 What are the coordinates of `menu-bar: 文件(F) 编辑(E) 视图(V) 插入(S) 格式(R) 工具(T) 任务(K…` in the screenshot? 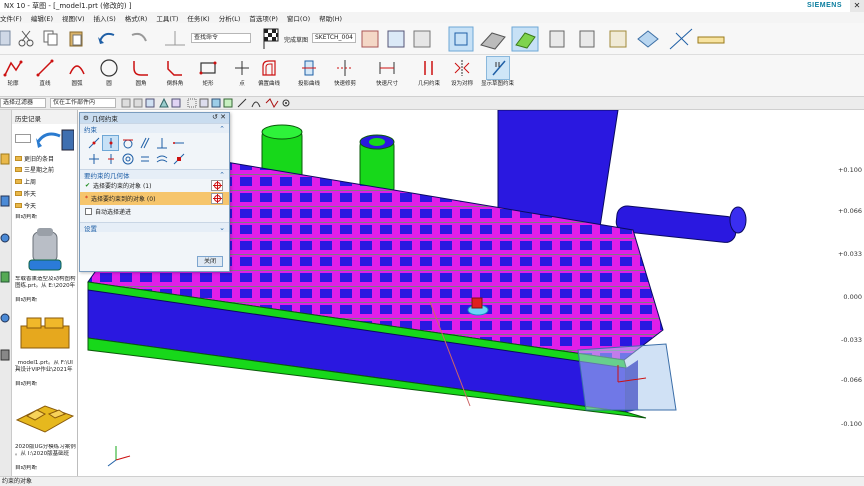 It's located at (432, 17).